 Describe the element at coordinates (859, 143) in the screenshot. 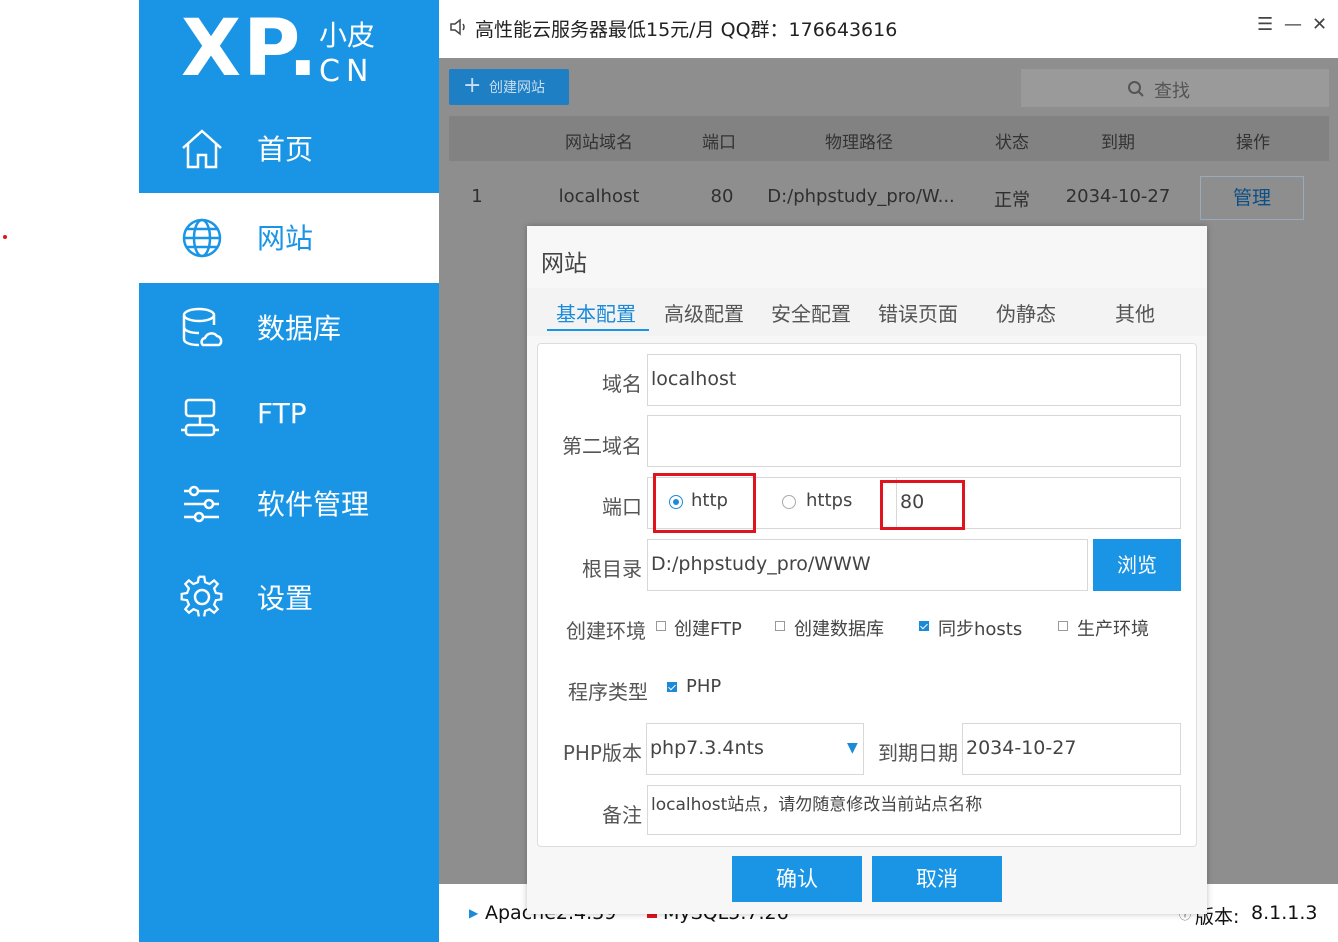

I see `col-path: 物理路径` at that location.